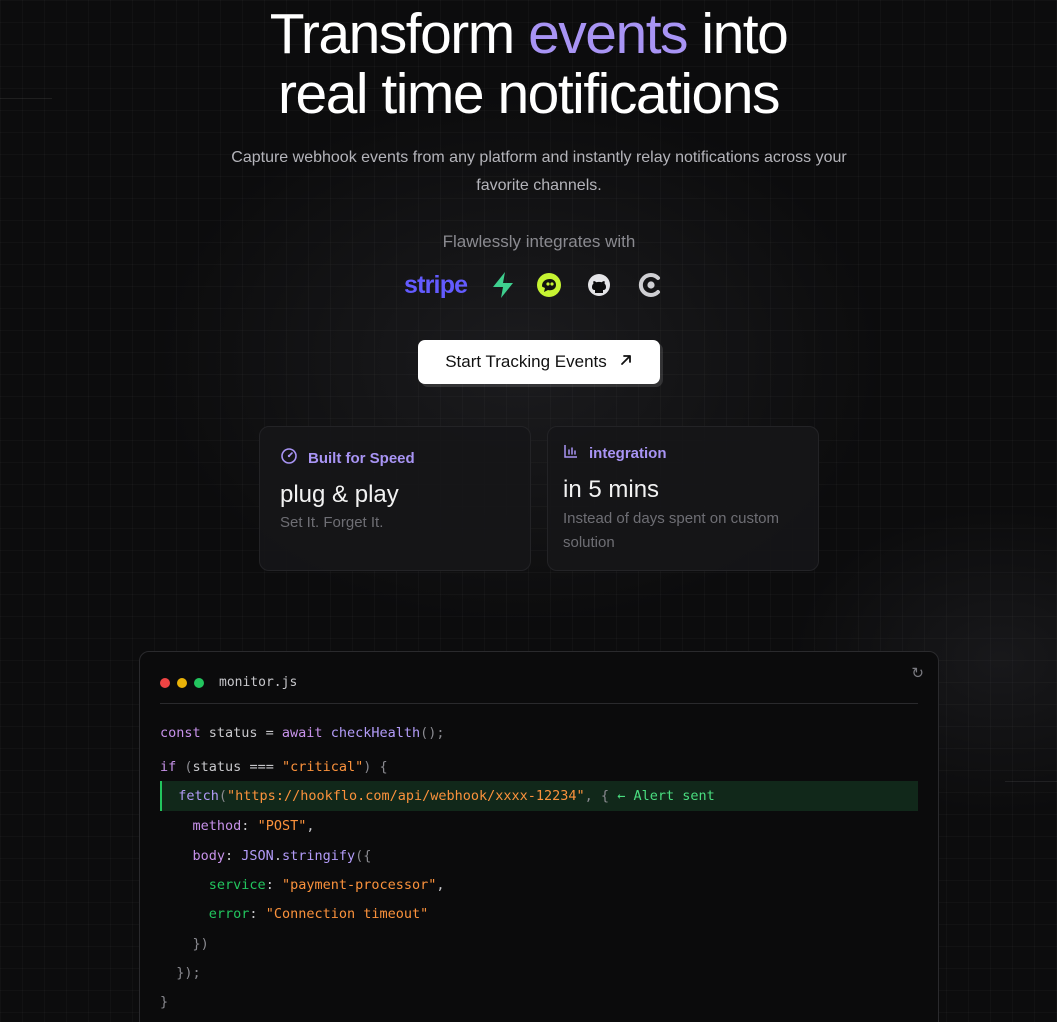  I want to click on hero-title-text: Transform, so click(399, 34).